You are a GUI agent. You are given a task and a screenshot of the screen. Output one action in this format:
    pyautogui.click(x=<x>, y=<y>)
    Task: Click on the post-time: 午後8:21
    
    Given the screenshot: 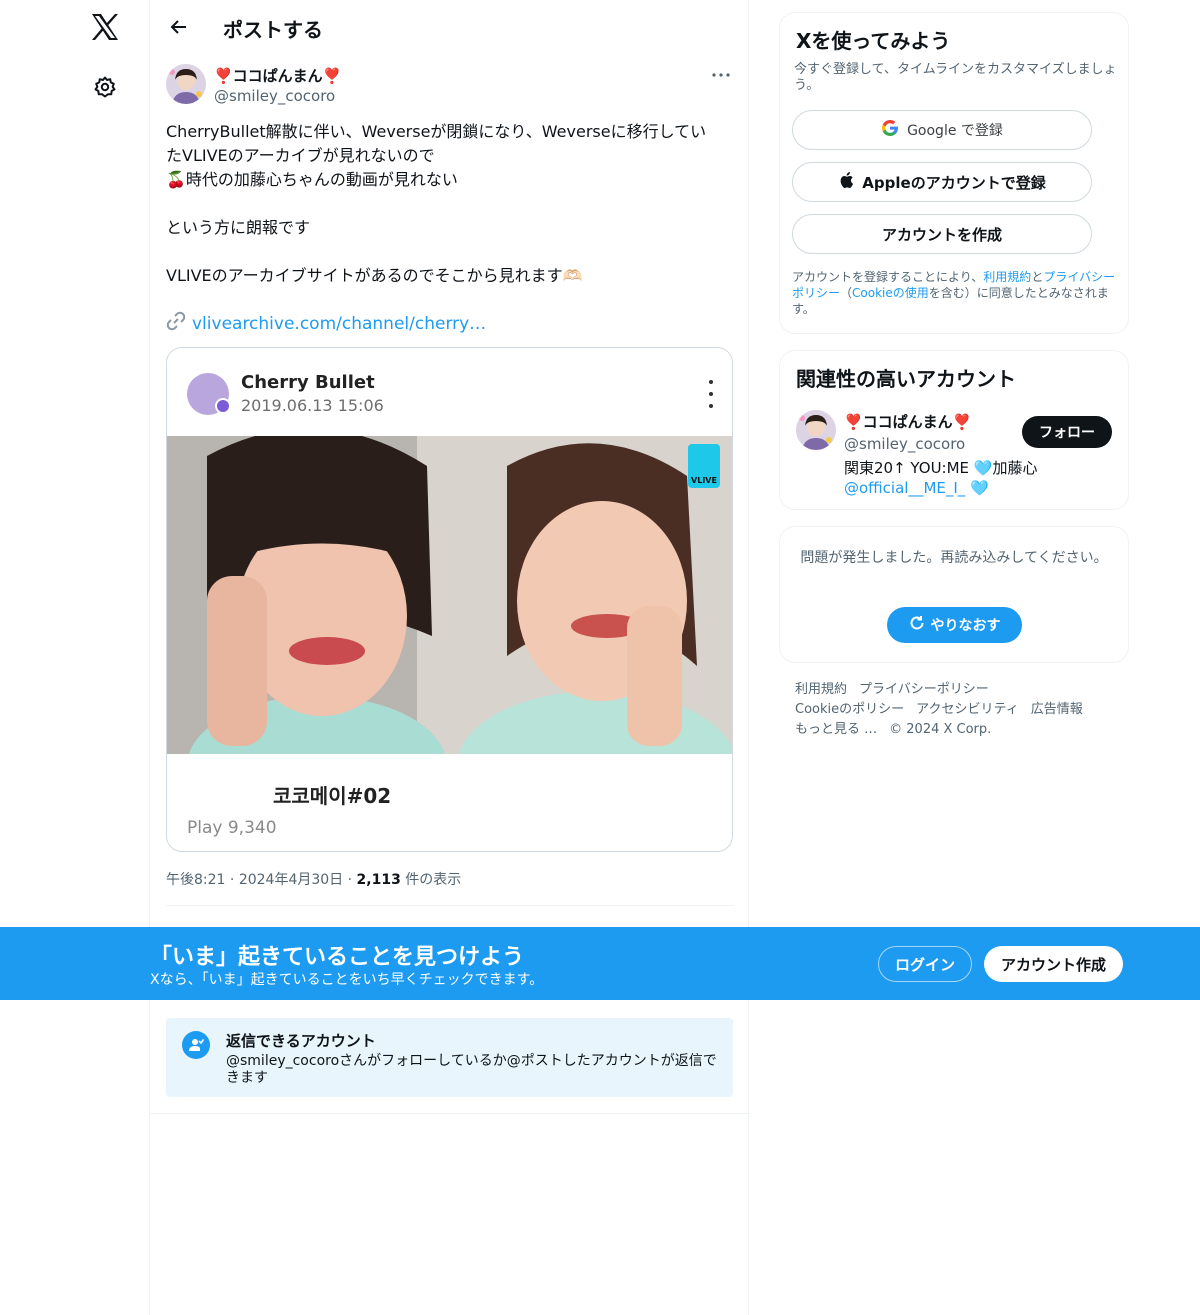 What is the action you would take?
    pyautogui.click(x=195, y=880)
    